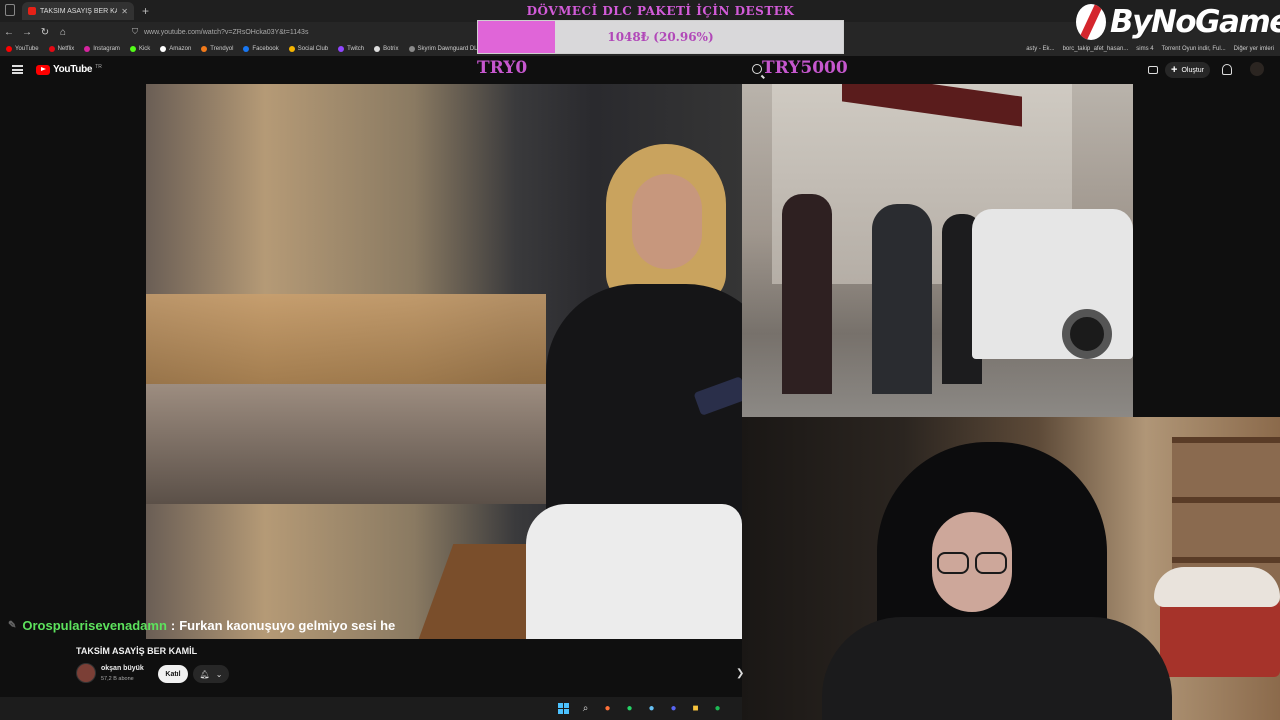  Describe the element at coordinates (10, 10) in the screenshot. I see `tab-menu-icon` at that location.